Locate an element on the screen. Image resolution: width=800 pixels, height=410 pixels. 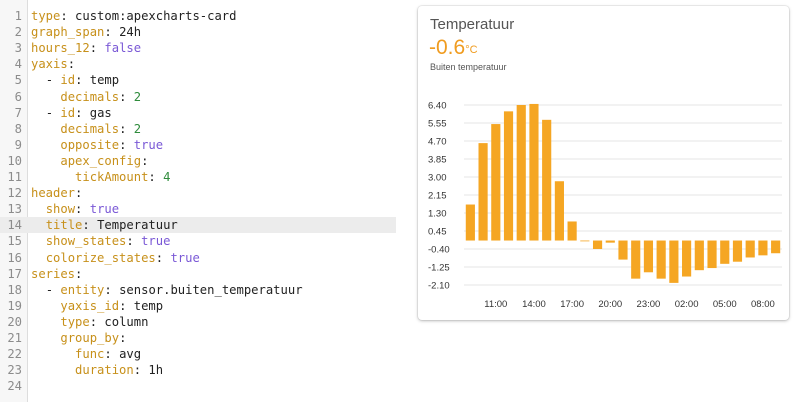
y-tick-label: -1.25 is located at coordinates (439, 268).